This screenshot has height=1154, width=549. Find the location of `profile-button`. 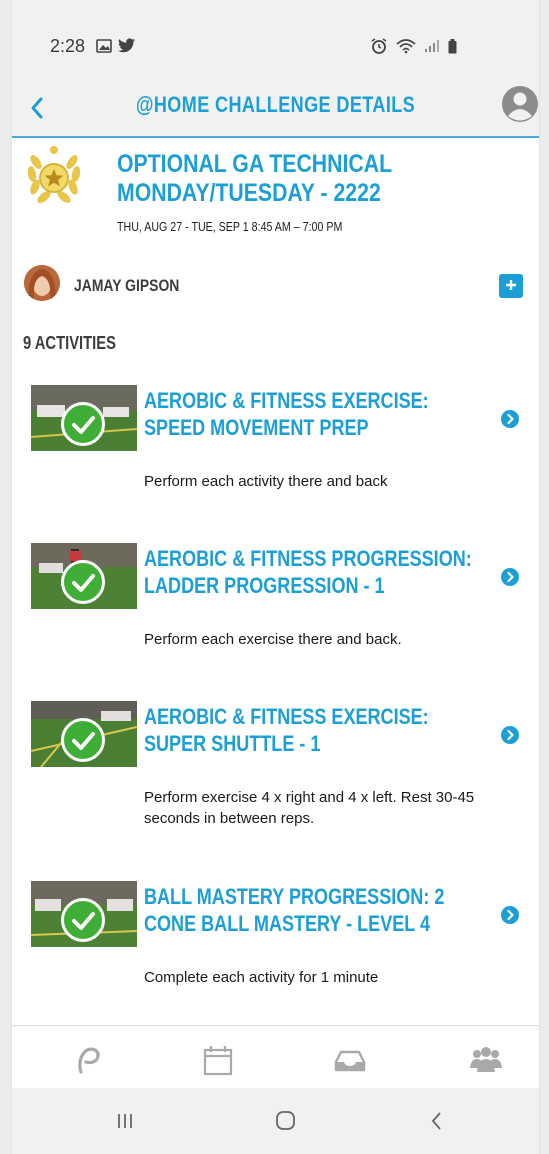

profile-button is located at coordinates (520, 104).